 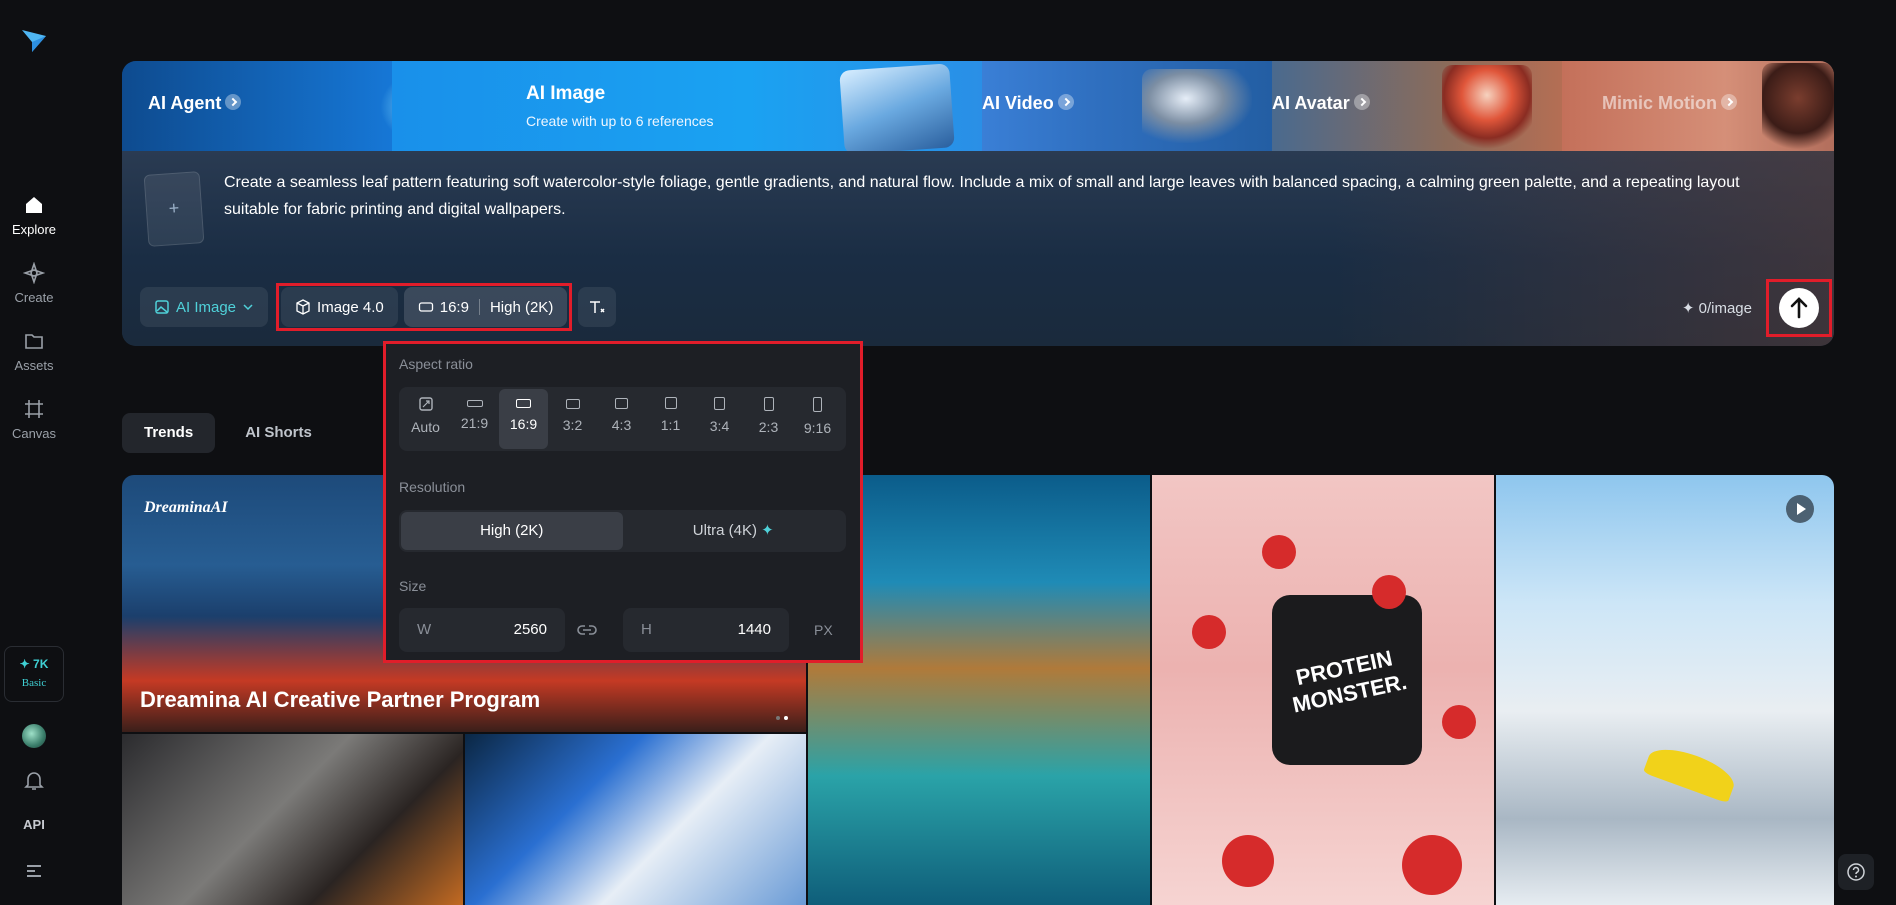 I want to click on jar-label: PROTEIN MONSTER., so click(x=1349, y=681).